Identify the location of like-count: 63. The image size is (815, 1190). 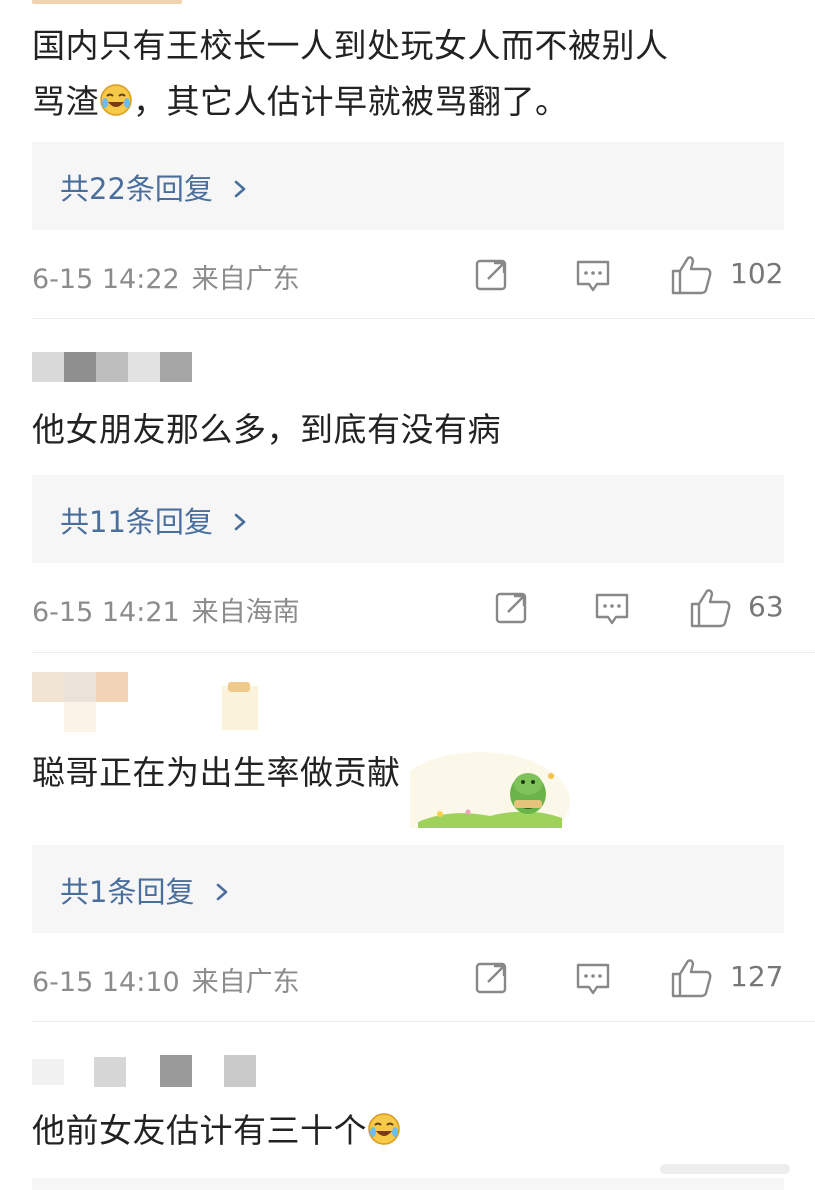
(766, 606).